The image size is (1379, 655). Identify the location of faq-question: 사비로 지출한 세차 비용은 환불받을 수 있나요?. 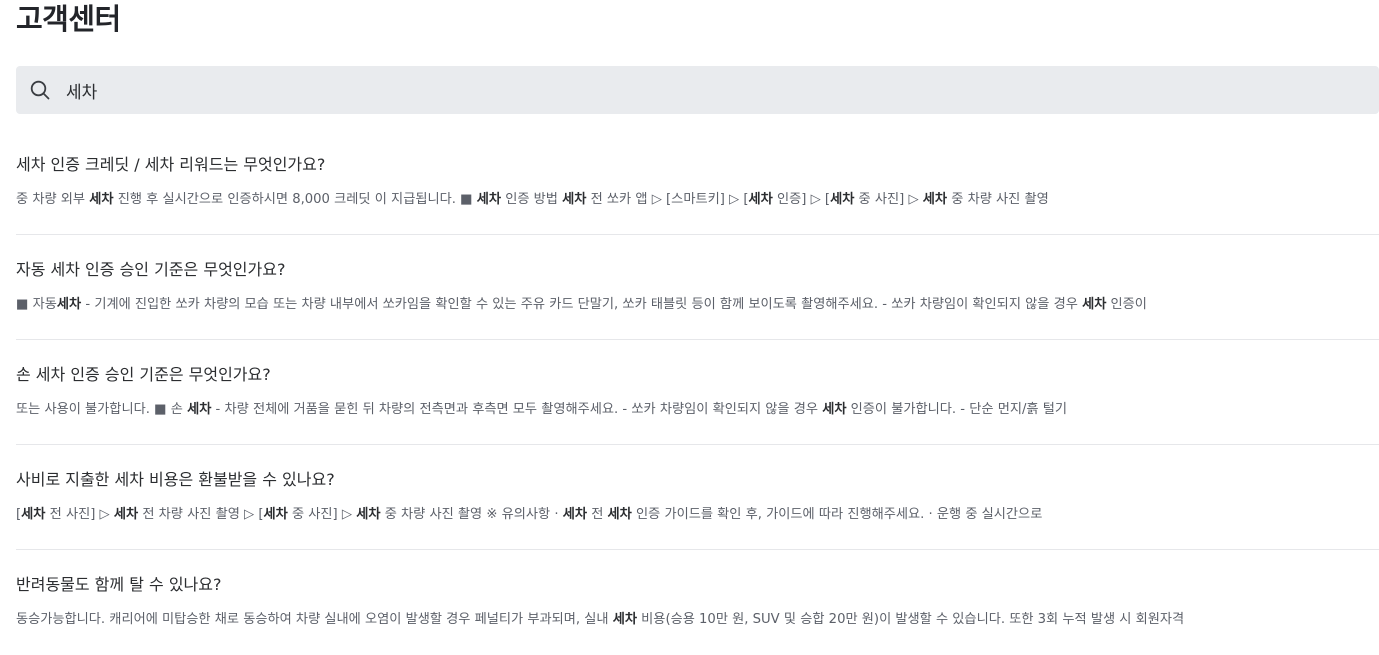
(175, 480).